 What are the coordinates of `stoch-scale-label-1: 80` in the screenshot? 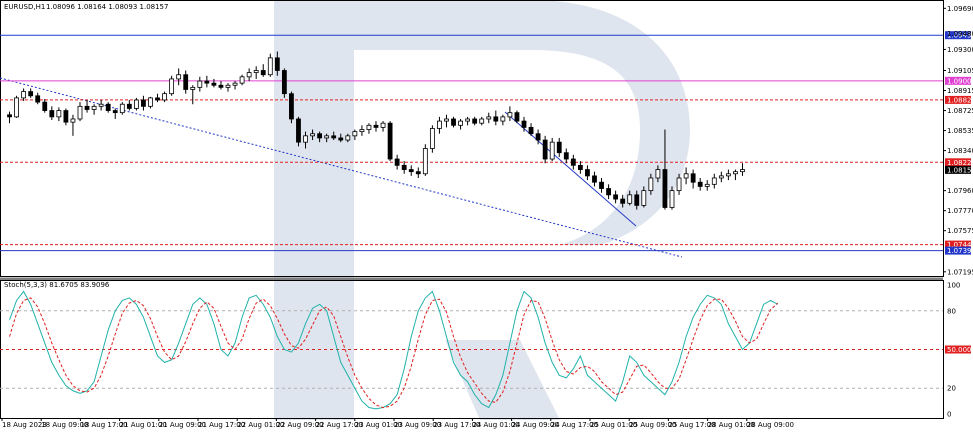 It's located at (951, 311).